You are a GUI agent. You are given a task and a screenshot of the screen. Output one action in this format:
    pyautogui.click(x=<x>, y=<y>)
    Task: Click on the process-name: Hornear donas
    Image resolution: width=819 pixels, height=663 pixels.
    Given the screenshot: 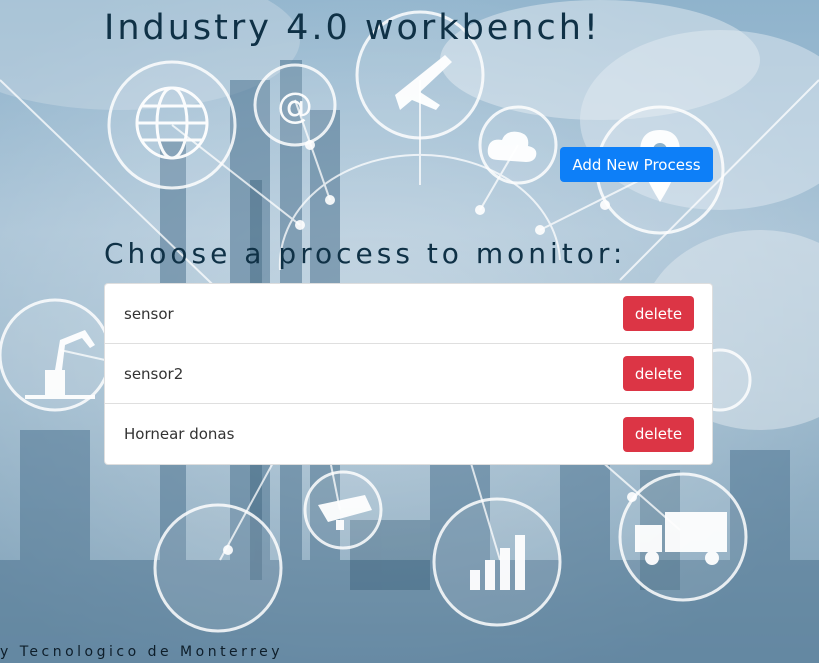 What is the action you would take?
    pyautogui.click(x=179, y=434)
    